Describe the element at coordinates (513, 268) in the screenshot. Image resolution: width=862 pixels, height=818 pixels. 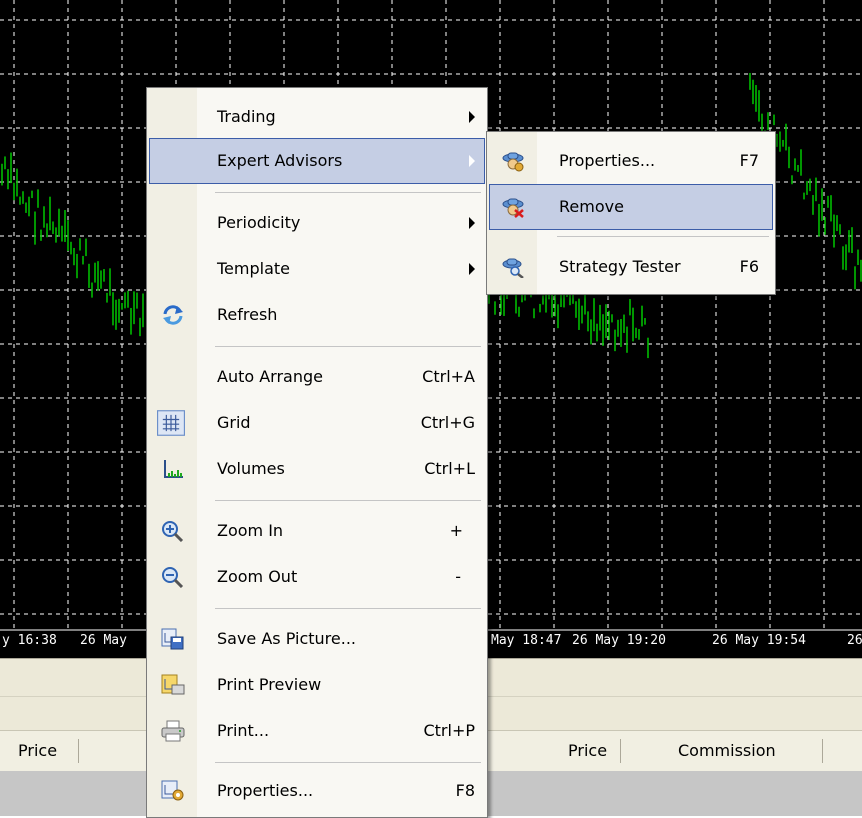
I see `strategy-tester-icon` at that location.